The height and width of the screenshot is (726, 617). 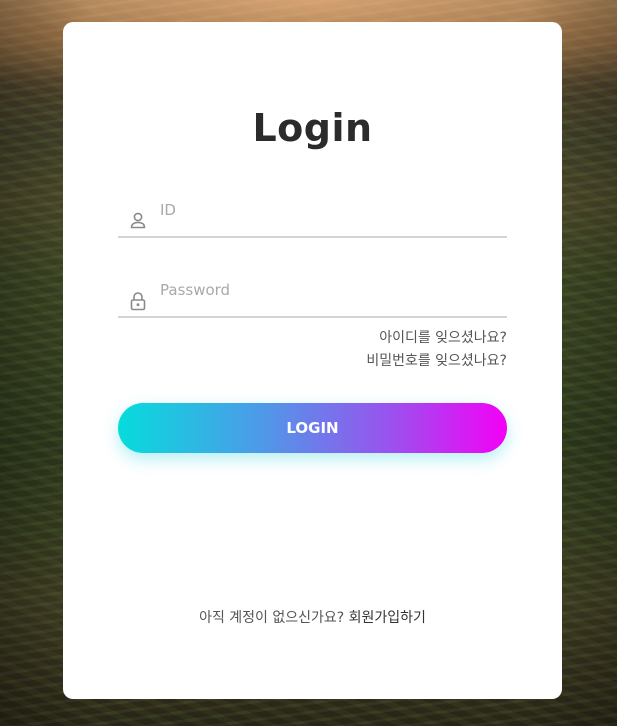 What do you see at coordinates (312, 128) in the screenshot?
I see `page-title: Login` at bounding box center [312, 128].